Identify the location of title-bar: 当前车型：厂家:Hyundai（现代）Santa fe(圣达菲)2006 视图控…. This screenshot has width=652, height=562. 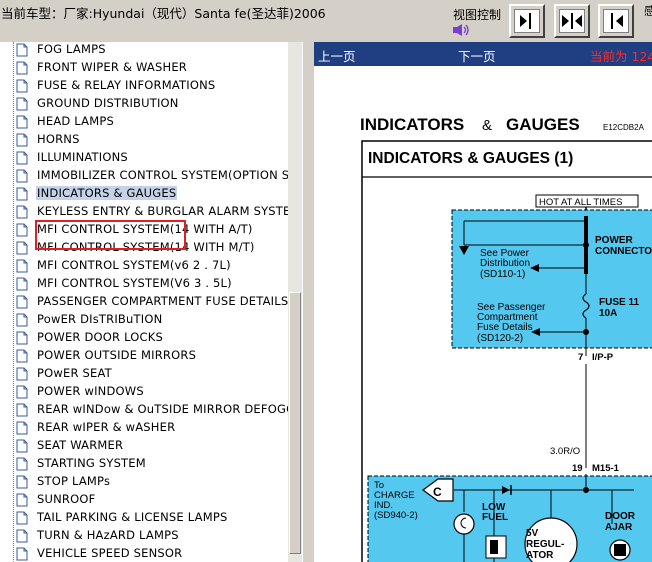
(326, 21).